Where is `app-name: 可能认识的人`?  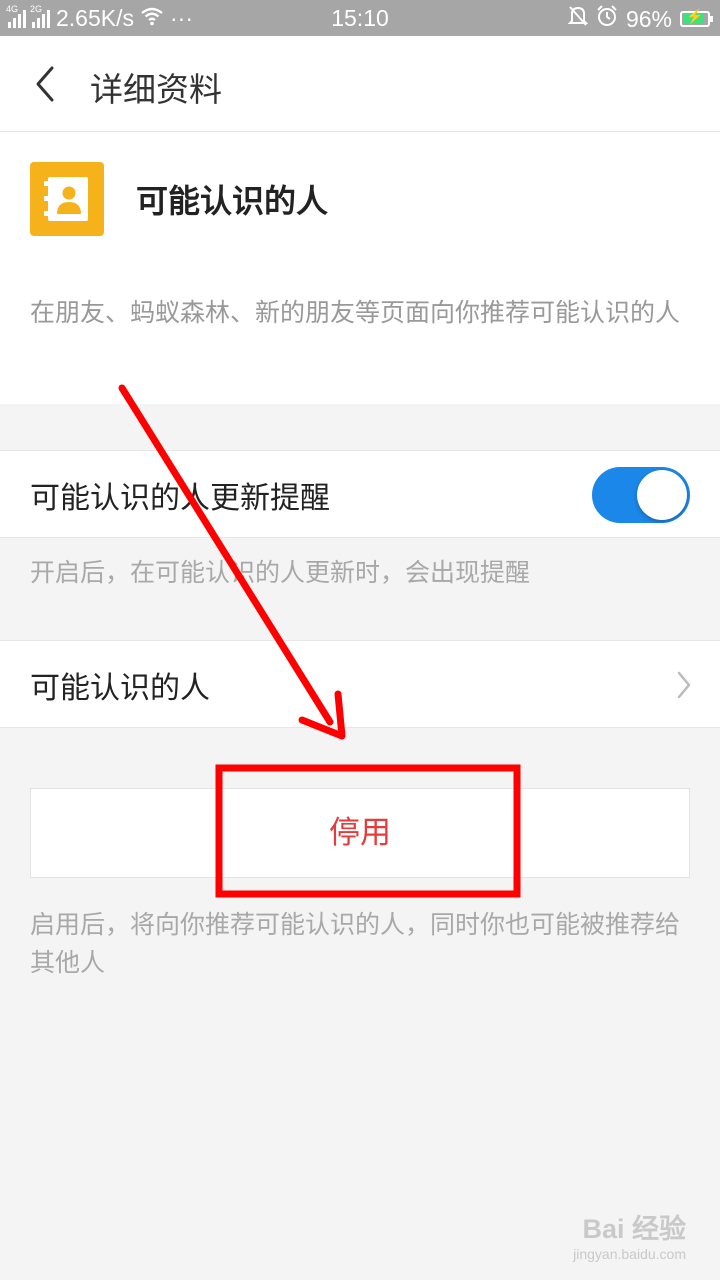 app-name: 可能认识的人 is located at coordinates (232, 201).